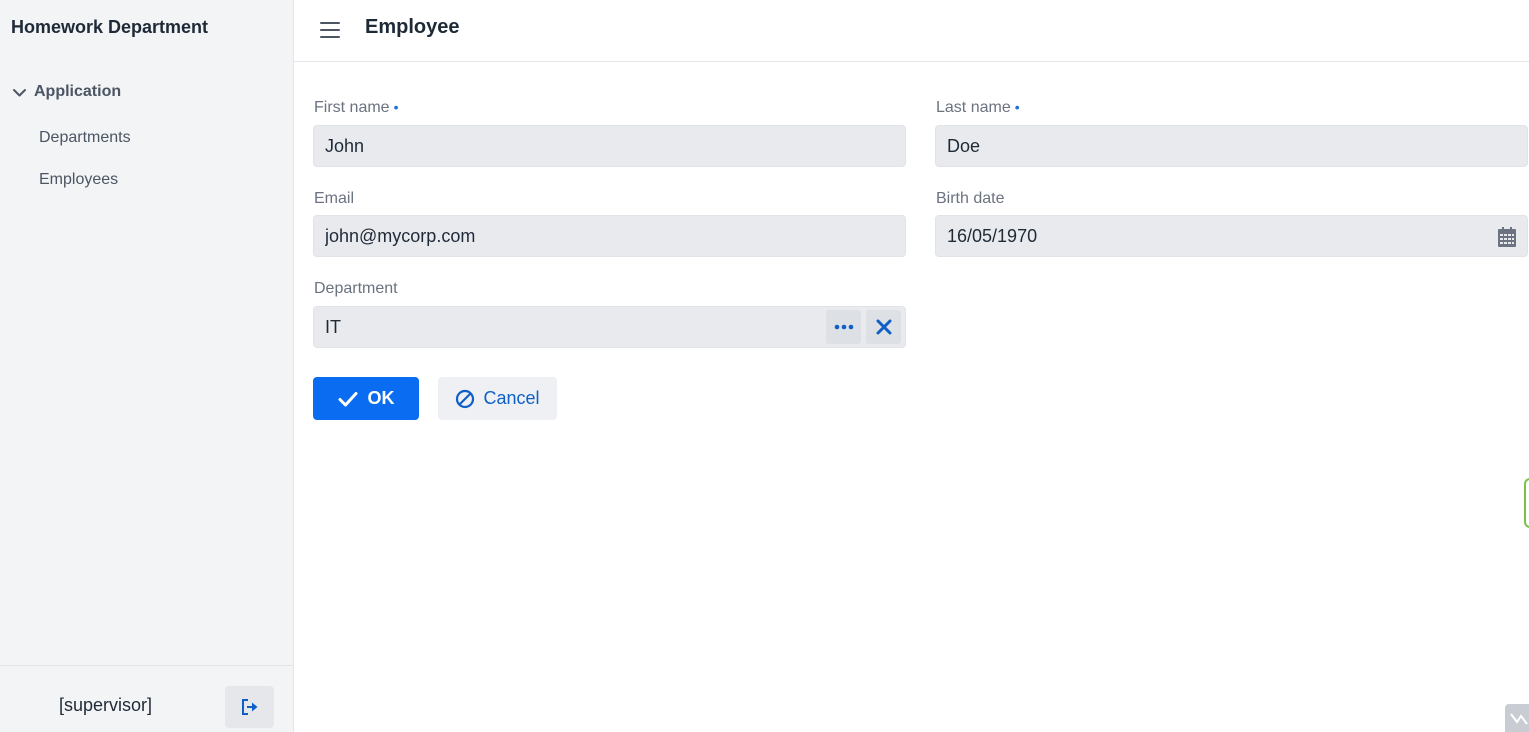 This screenshot has width=1529, height=732. I want to click on first-name-label: First name •, so click(356, 108).